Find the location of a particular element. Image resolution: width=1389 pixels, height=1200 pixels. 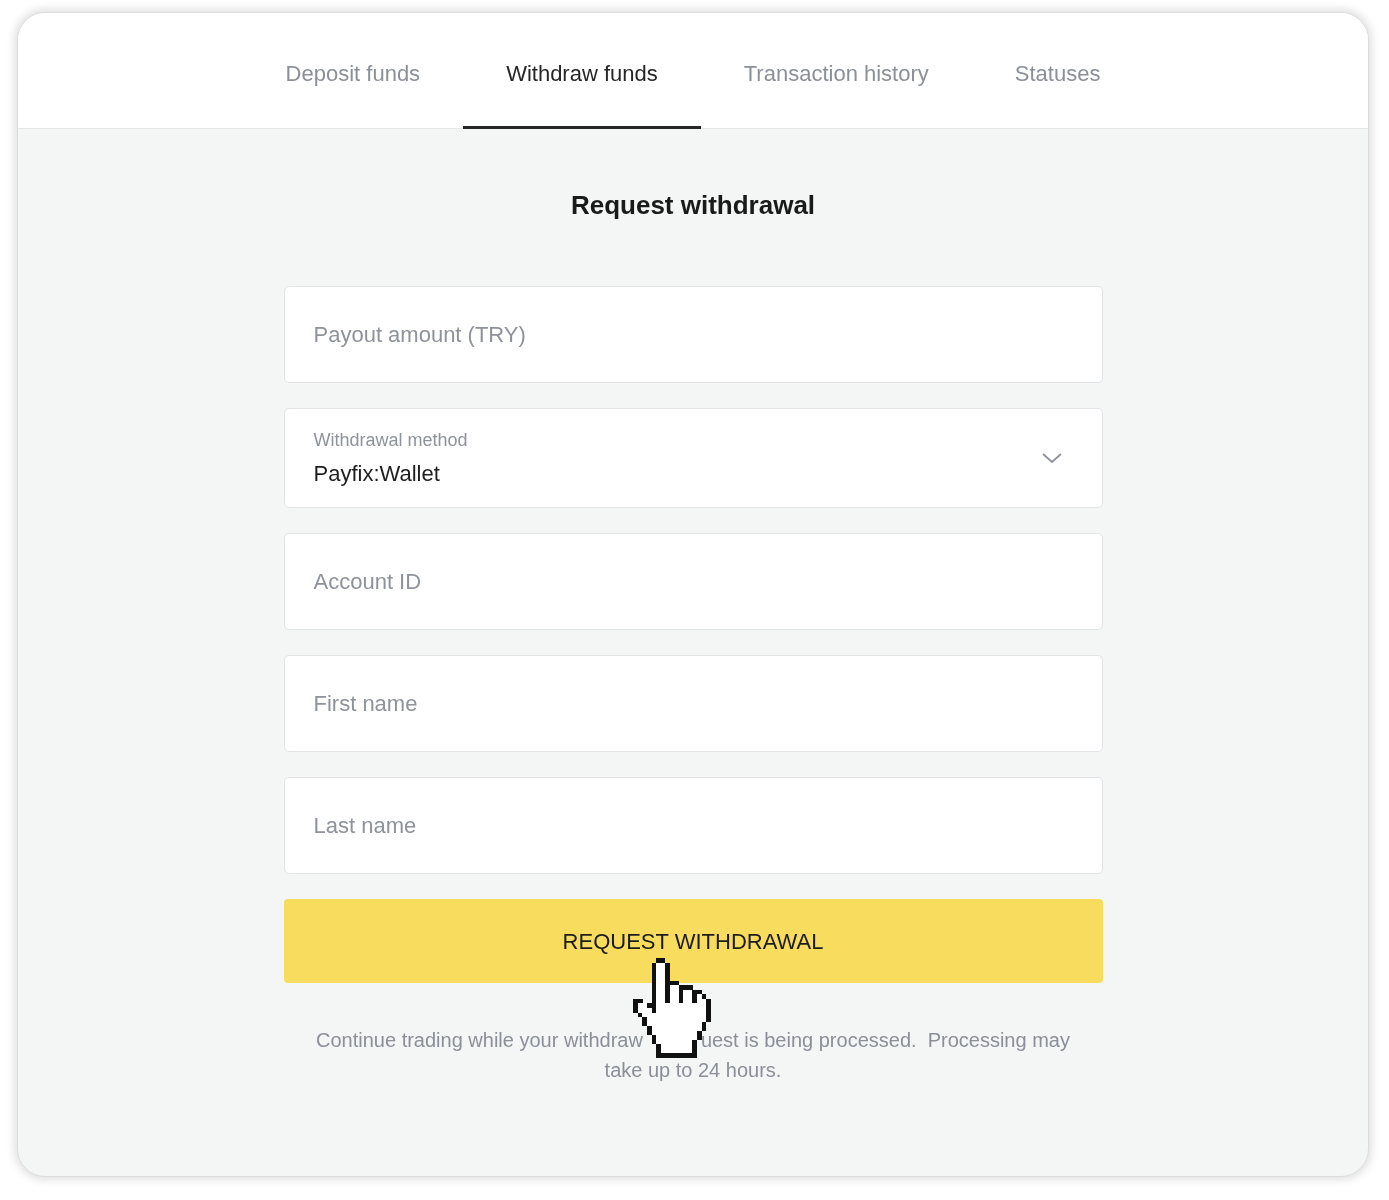

input-field: First name is located at coordinates (693, 703).